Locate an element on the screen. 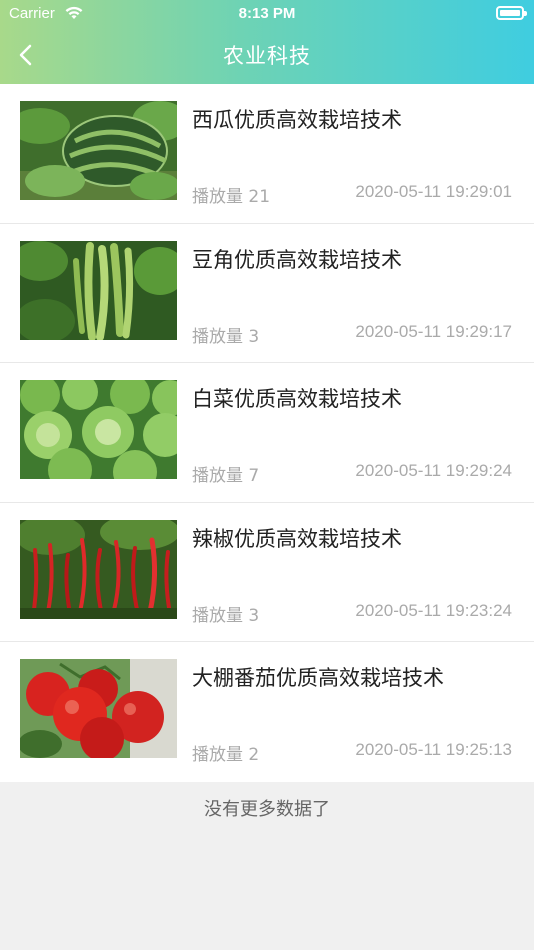 This screenshot has width=534, height=950. status-bar: Carrier 8:13 PM is located at coordinates (267, 15).